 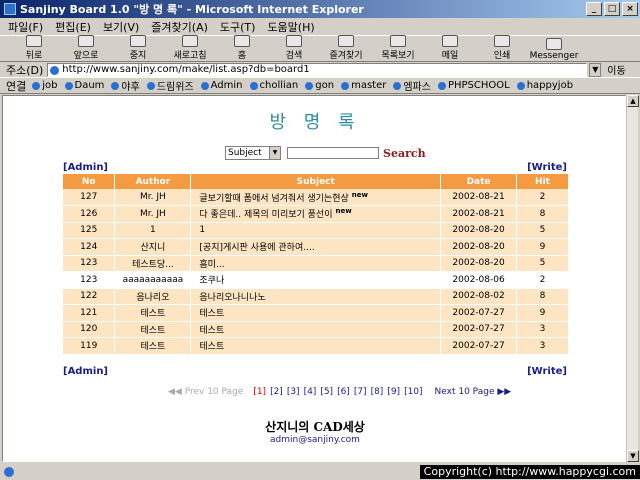 What do you see at coordinates (343, 211) in the screenshot?
I see `new-badge: new` at bounding box center [343, 211].